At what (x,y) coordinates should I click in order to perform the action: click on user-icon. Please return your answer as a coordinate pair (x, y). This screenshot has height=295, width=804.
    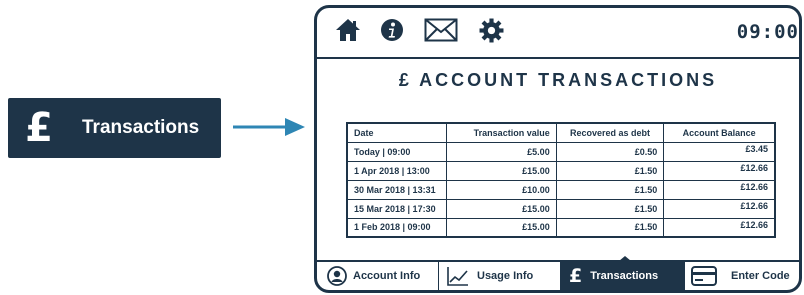
    Looking at the image, I should click on (337, 276).